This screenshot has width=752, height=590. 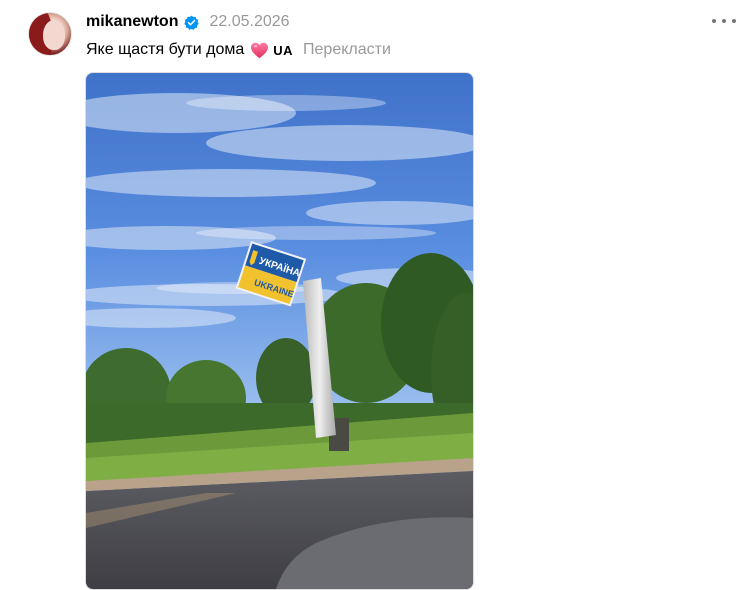 What do you see at coordinates (132, 22) in the screenshot?
I see `username: mikanewton` at bounding box center [132, 22].